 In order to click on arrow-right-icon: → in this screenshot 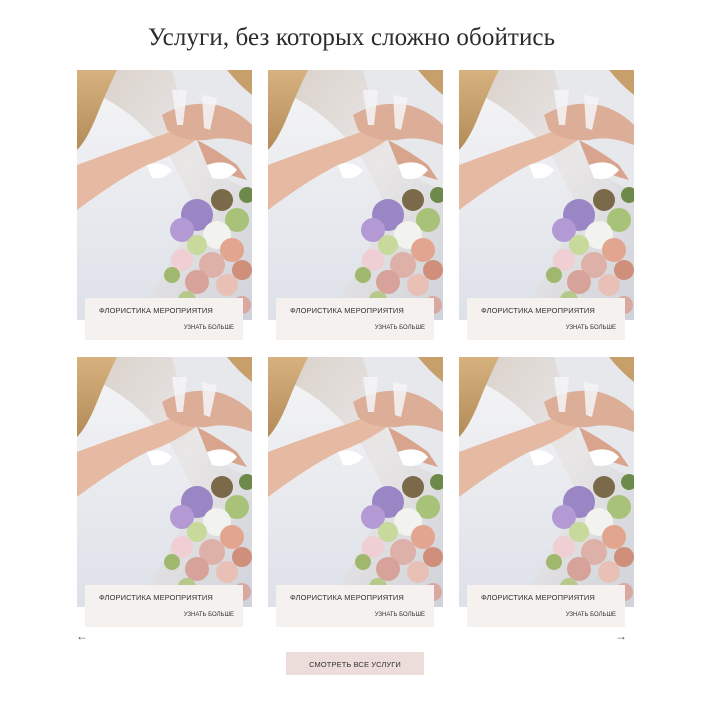, I will do `click(621, 636)`.